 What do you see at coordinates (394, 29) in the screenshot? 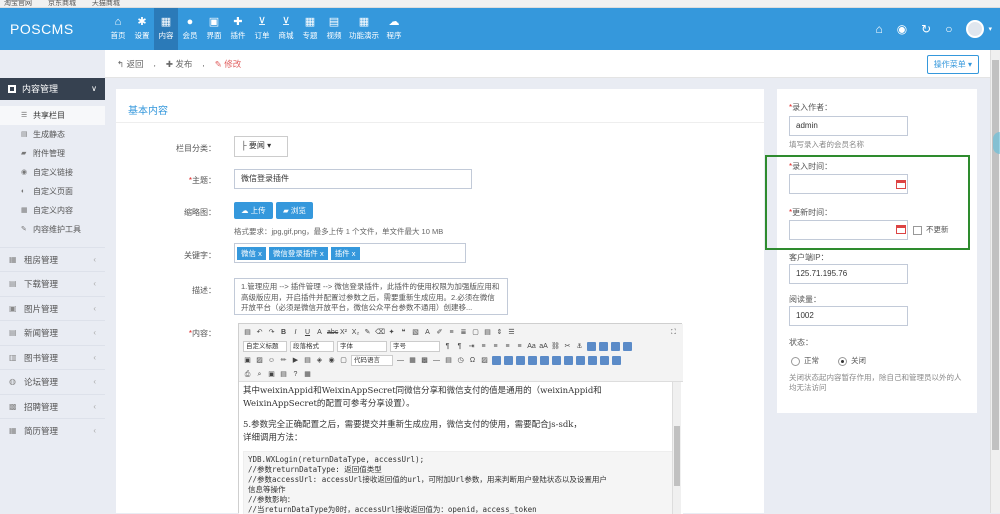
I see `nav-item-program: ☁ 程序` at bounding box center [394, 29].